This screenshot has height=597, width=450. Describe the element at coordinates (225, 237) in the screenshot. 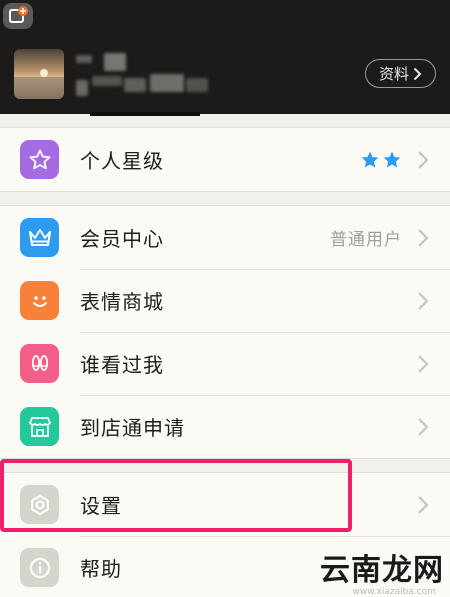

I see `list-item-member-center: 会员中心 普通用户` at that location.